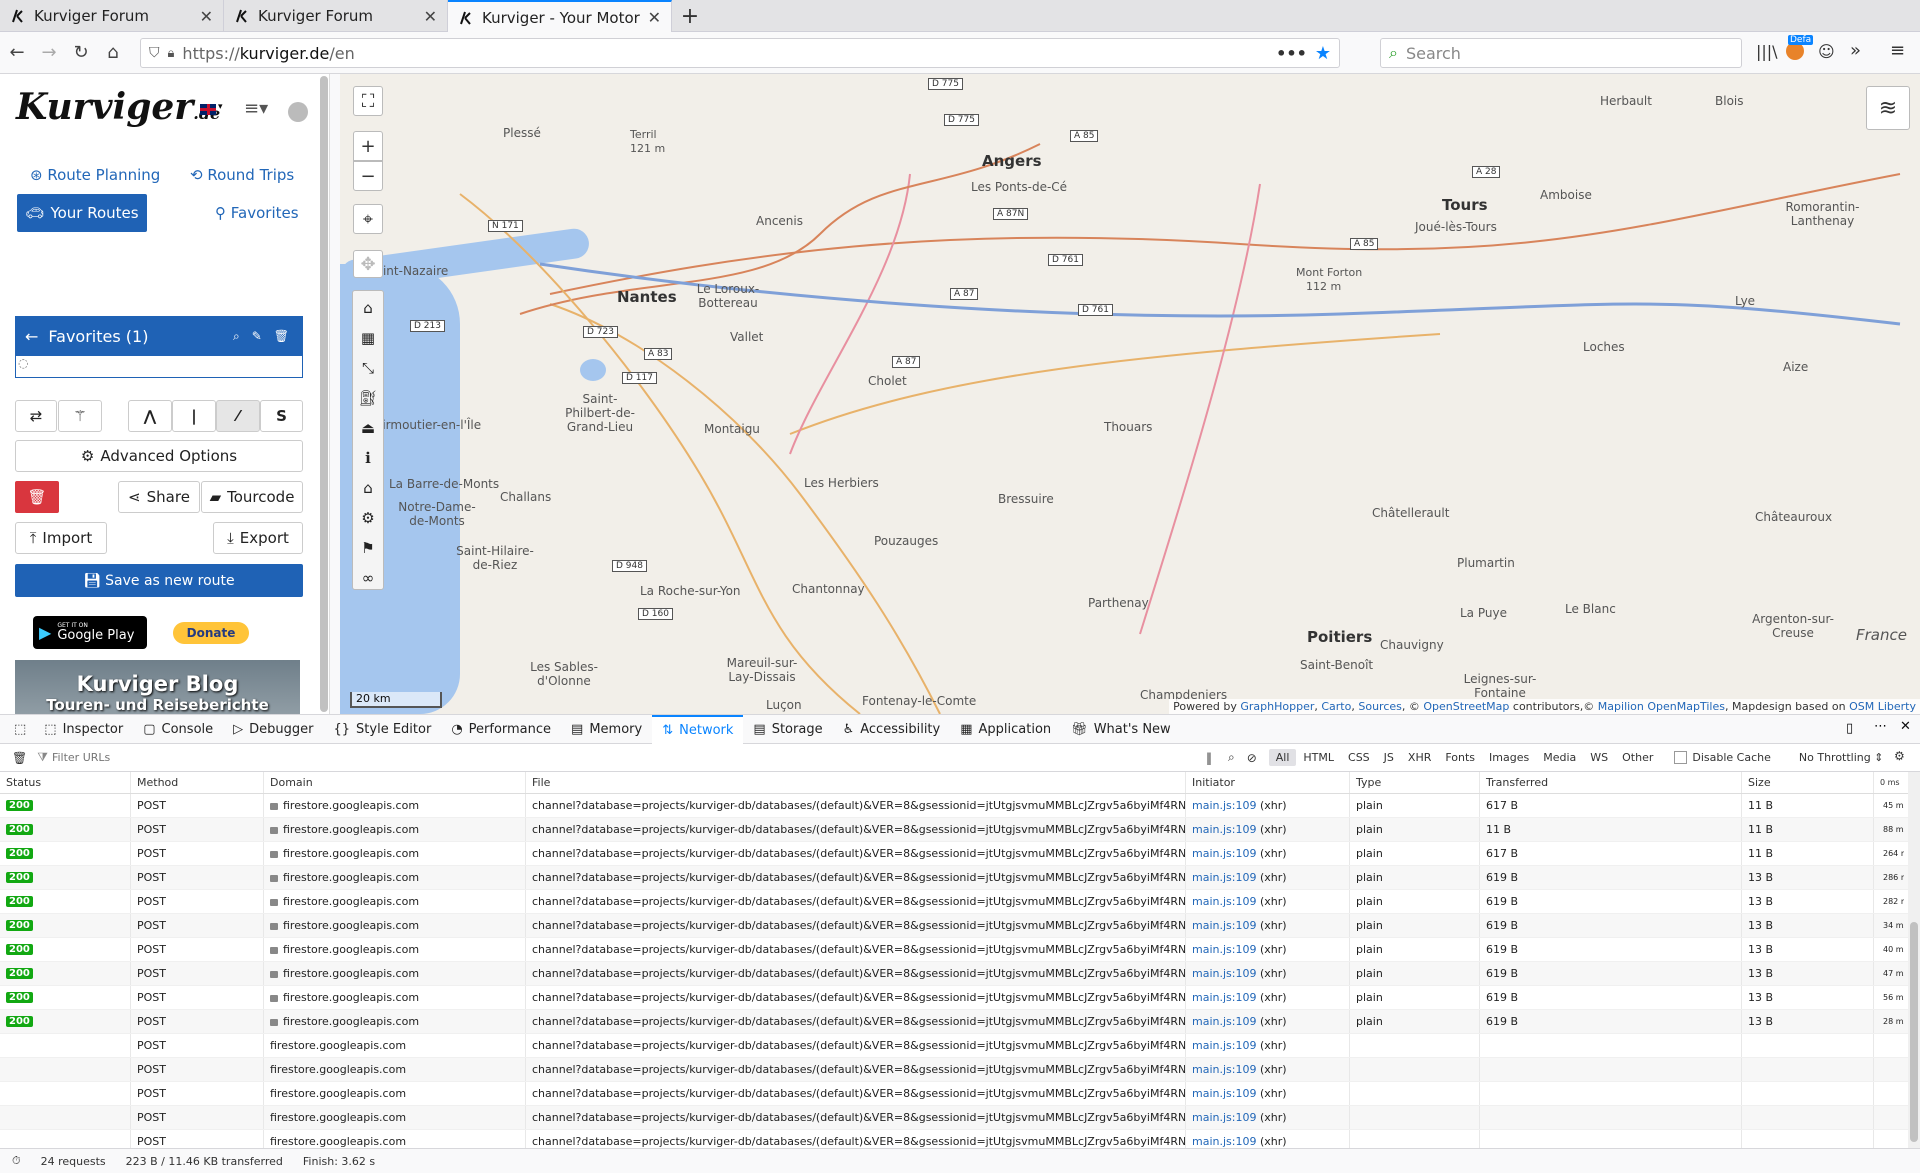 The width and height of the screenshot is (1920, 1173). What do you see at coordinates (113, 53) in the screenshot?
I see `home-icon: ⌂` at bounding box center [113, 53].